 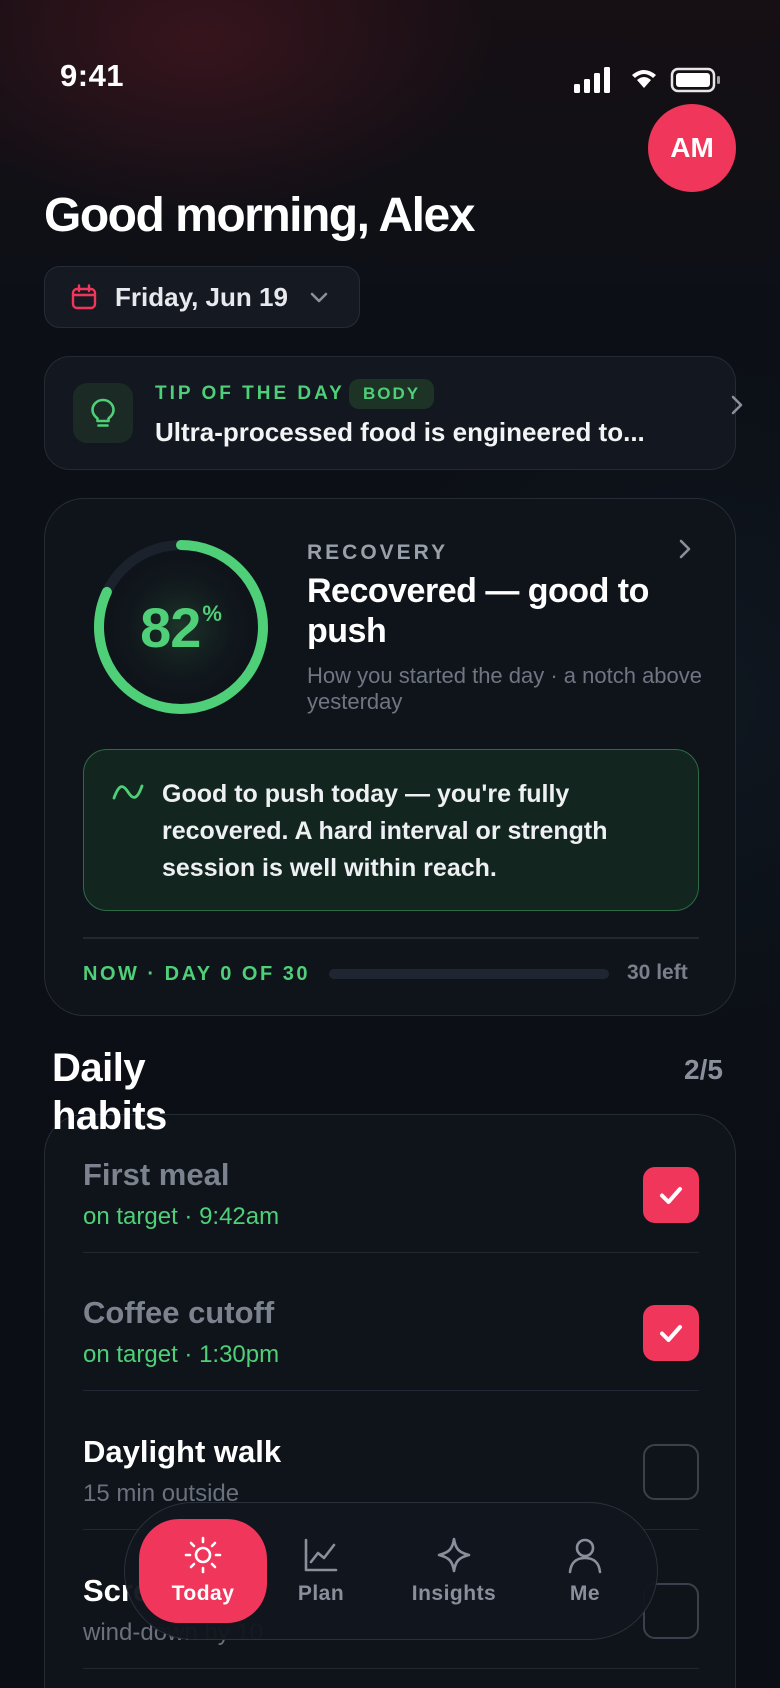 What do you see at coordinates (181, 1354) in the screenshot?
I see `habit-meta: on target · 1:30pm` at bounding box center [181, 1354].